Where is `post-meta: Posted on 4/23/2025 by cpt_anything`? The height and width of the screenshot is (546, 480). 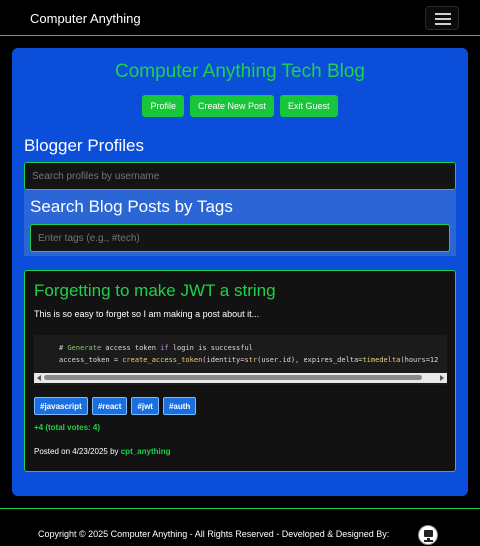
post-meta: Posted on 4/23/2025 by cpt_anything is located at coordinates (102, 451).